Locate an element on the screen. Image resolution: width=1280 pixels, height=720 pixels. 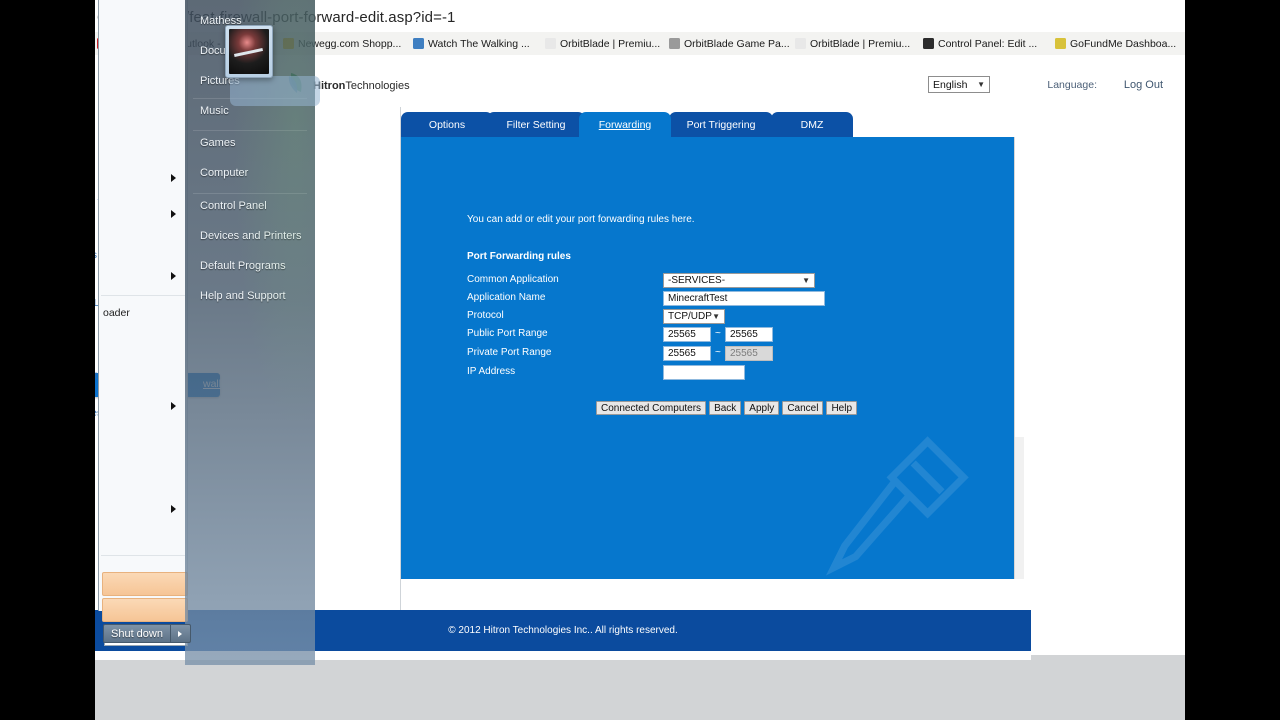
taskbar-thumbnail-preview is located at coordinates (249, 51).